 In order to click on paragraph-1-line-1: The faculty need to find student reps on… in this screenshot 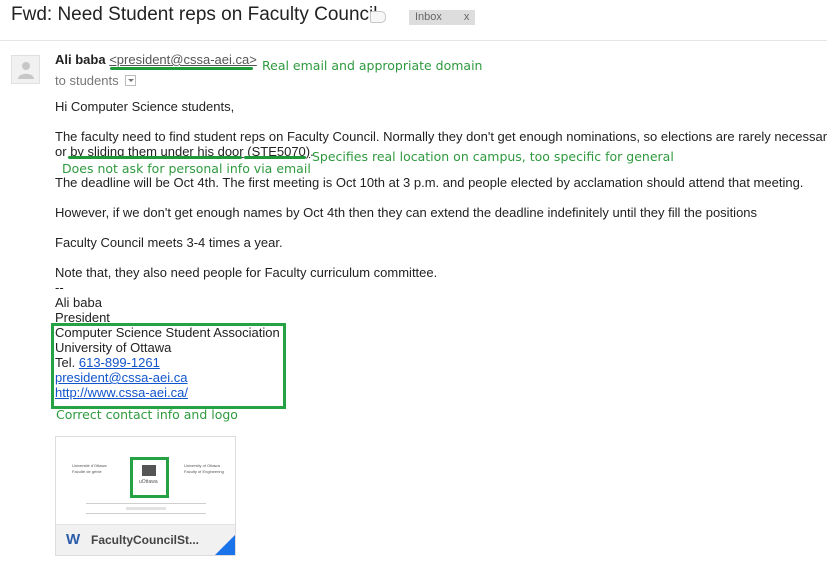, I will do `click(441, 136)`.